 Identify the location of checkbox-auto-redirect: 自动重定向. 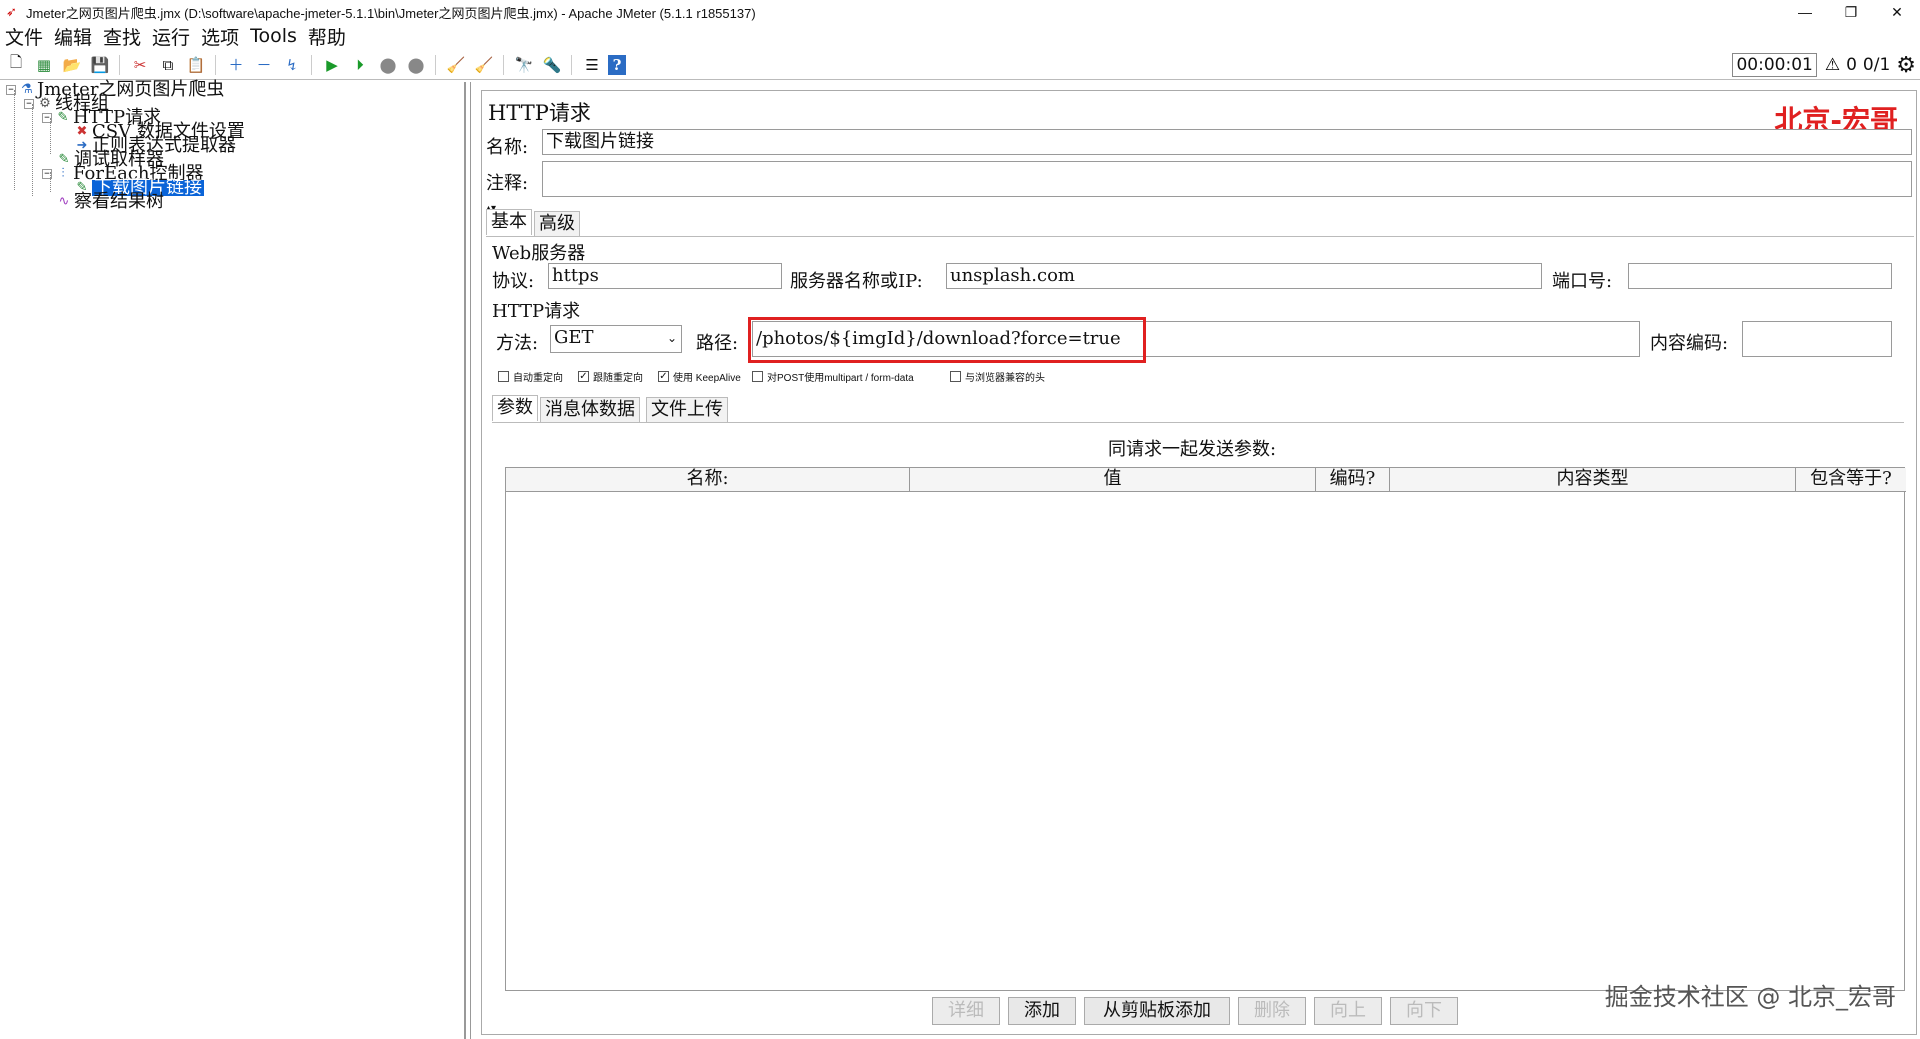
(530, 376).